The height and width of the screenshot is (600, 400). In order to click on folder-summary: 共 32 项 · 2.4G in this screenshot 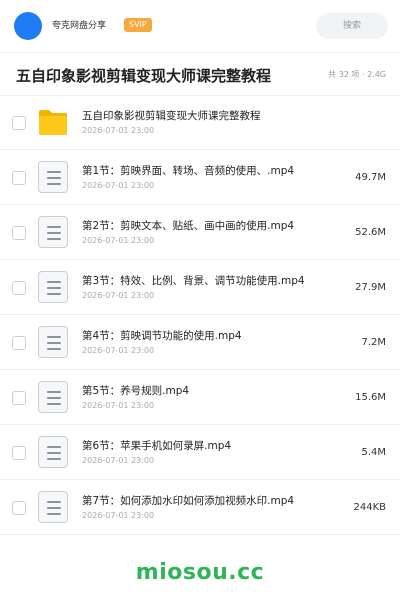, I will do `click(357, 74)`.